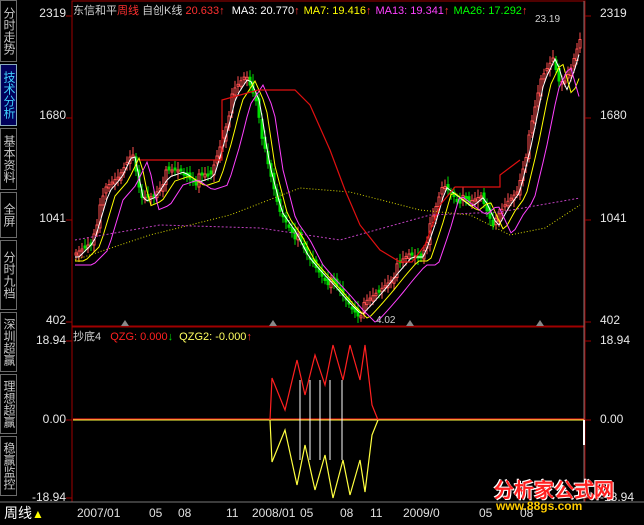 The height and width of the screenshot is (525, 644). Describe the element at coordinates (386, 320) in the screenshot. I see `min-price-label: 4.02` at that location.